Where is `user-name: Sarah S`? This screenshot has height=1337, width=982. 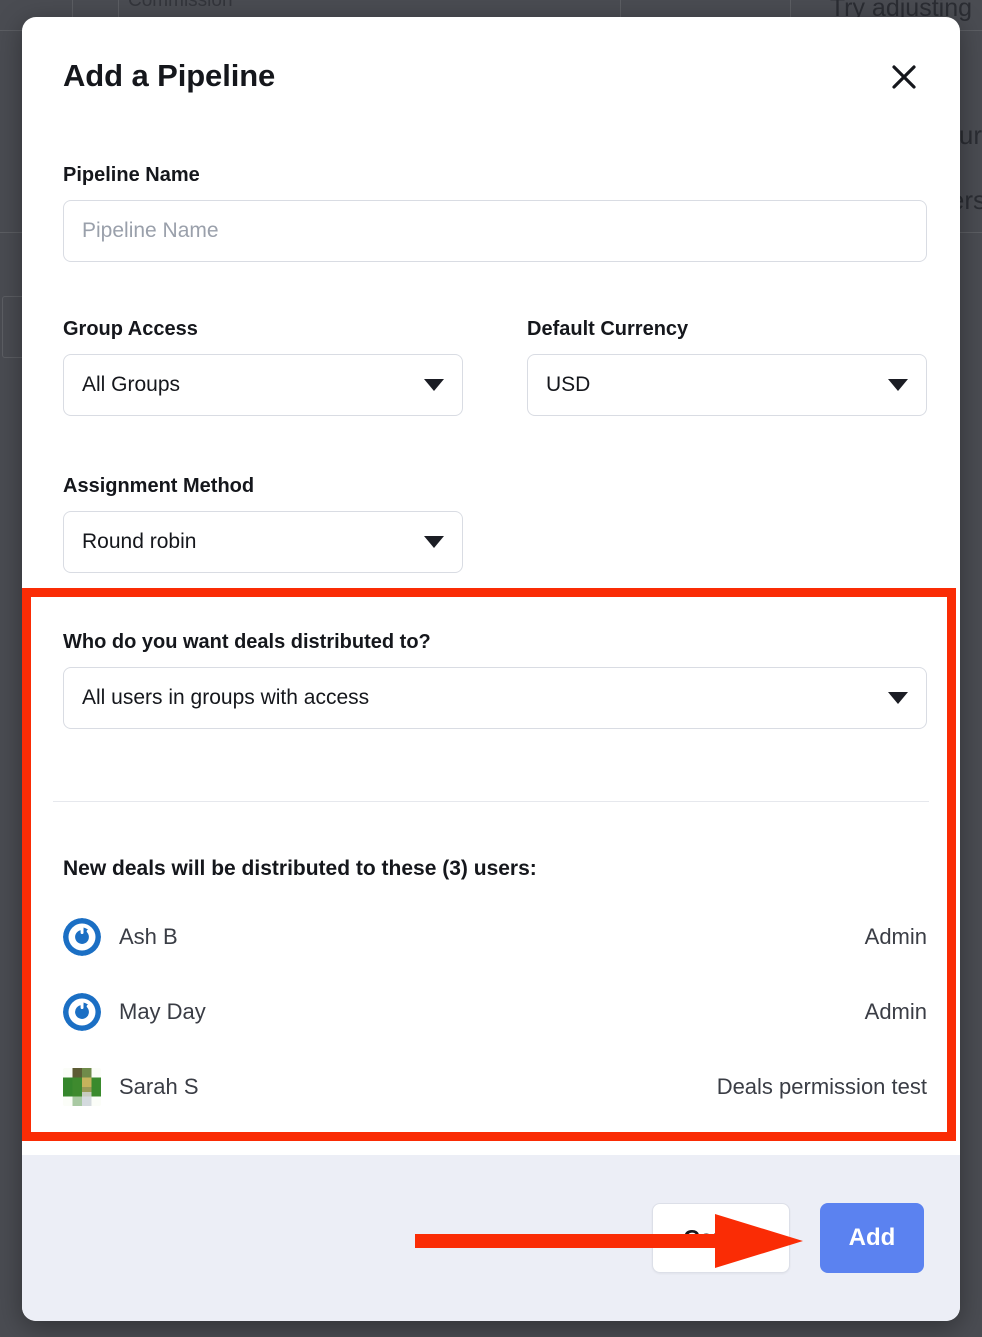 user-name: Sarah S is located at coordinates (159, 1086).